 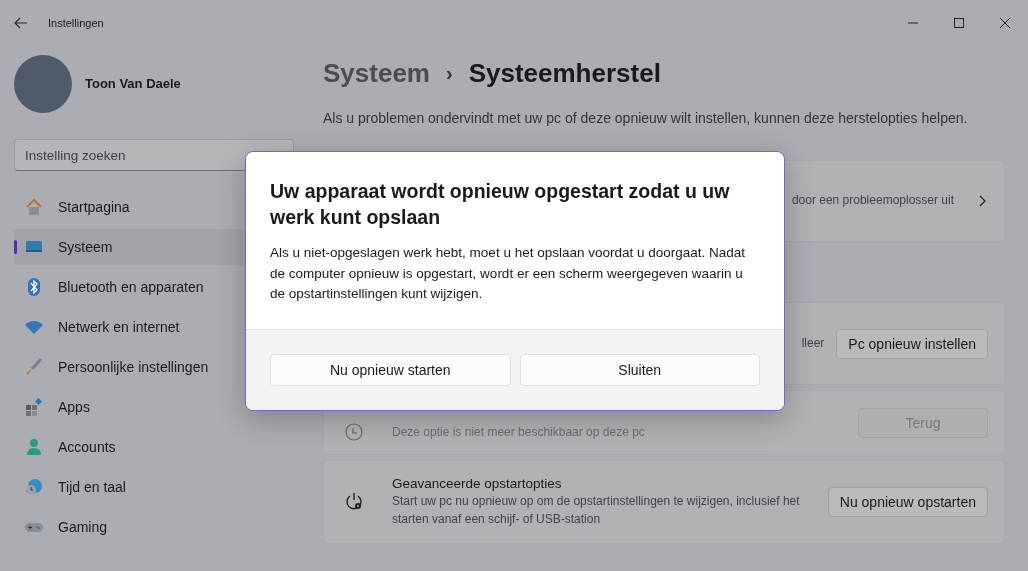 I want to click on nav-item: Apps, so click(x=154, y=407).